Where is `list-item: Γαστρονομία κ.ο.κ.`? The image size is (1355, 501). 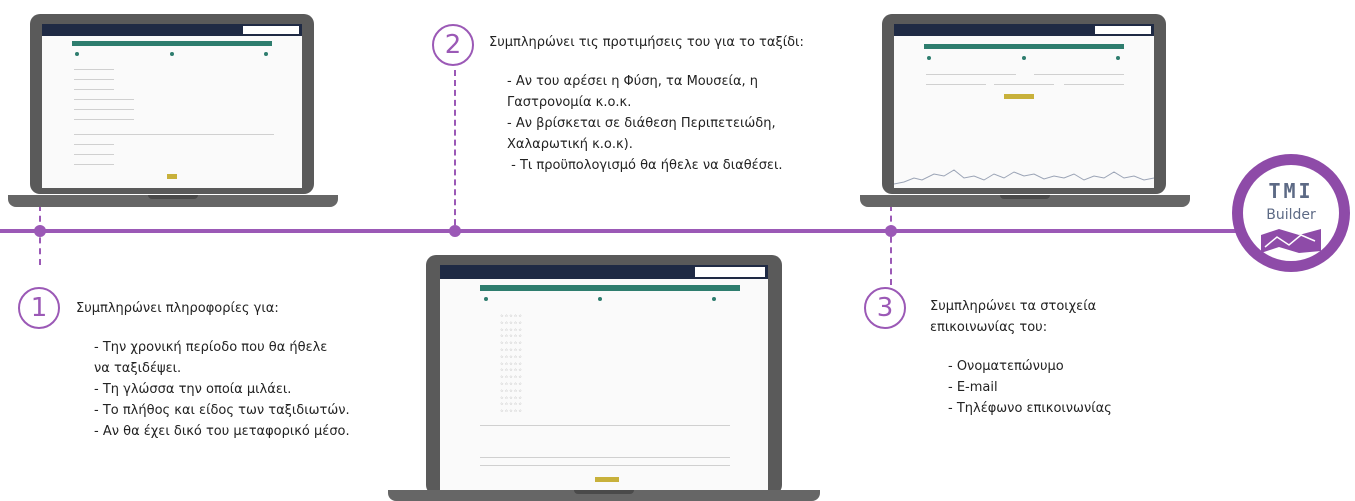 list-item: Γαστρονομία κ.ο.κ. is located at coordinates (569, 102).